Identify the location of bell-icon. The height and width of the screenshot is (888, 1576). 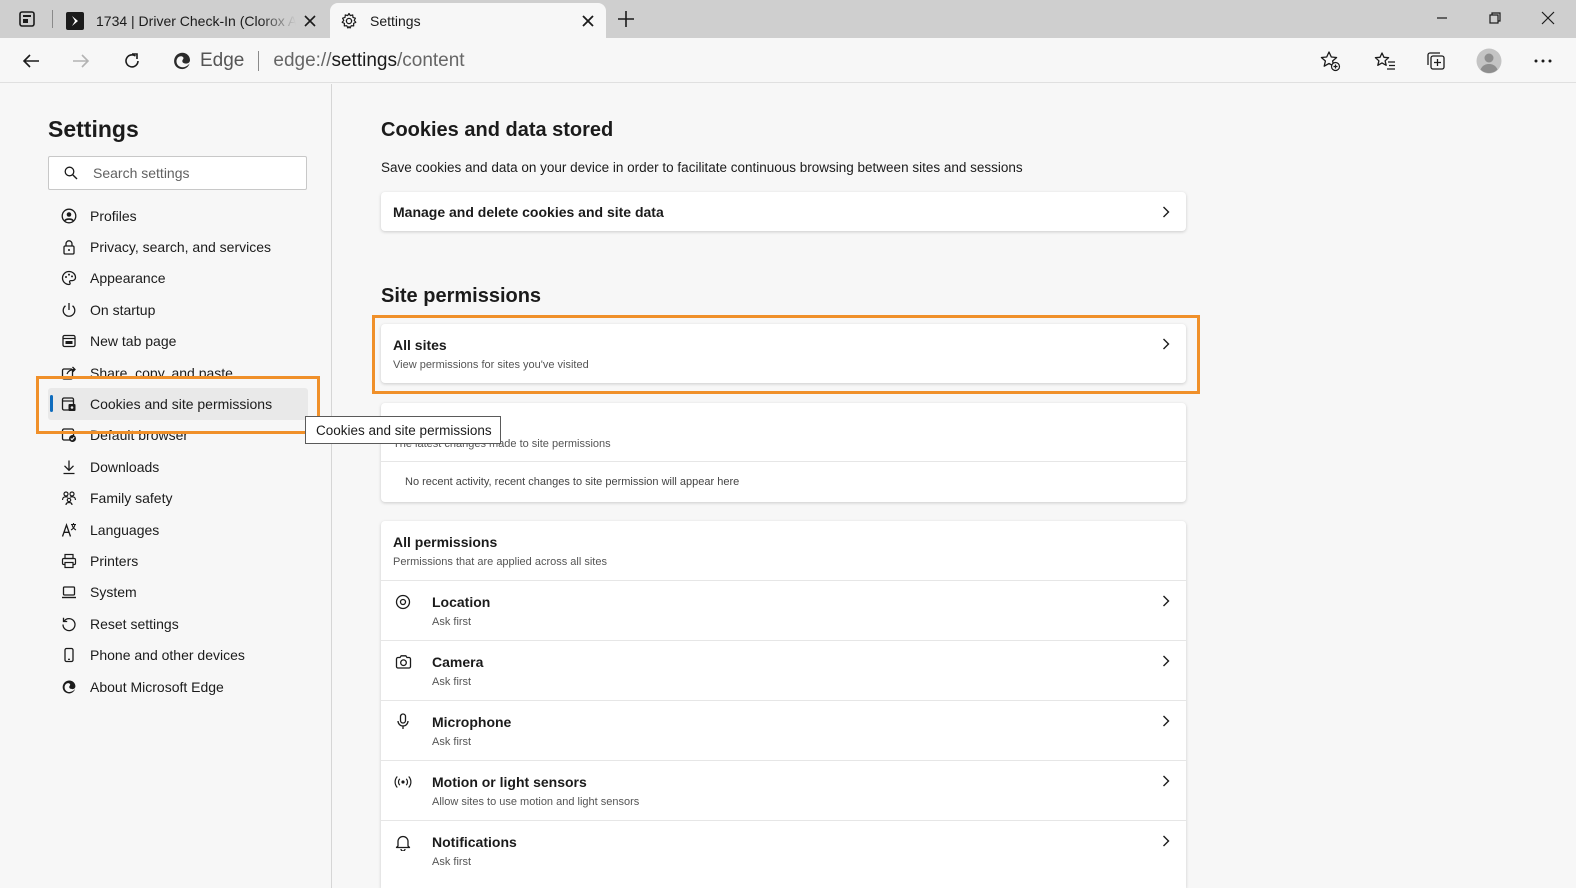
(403, 842).